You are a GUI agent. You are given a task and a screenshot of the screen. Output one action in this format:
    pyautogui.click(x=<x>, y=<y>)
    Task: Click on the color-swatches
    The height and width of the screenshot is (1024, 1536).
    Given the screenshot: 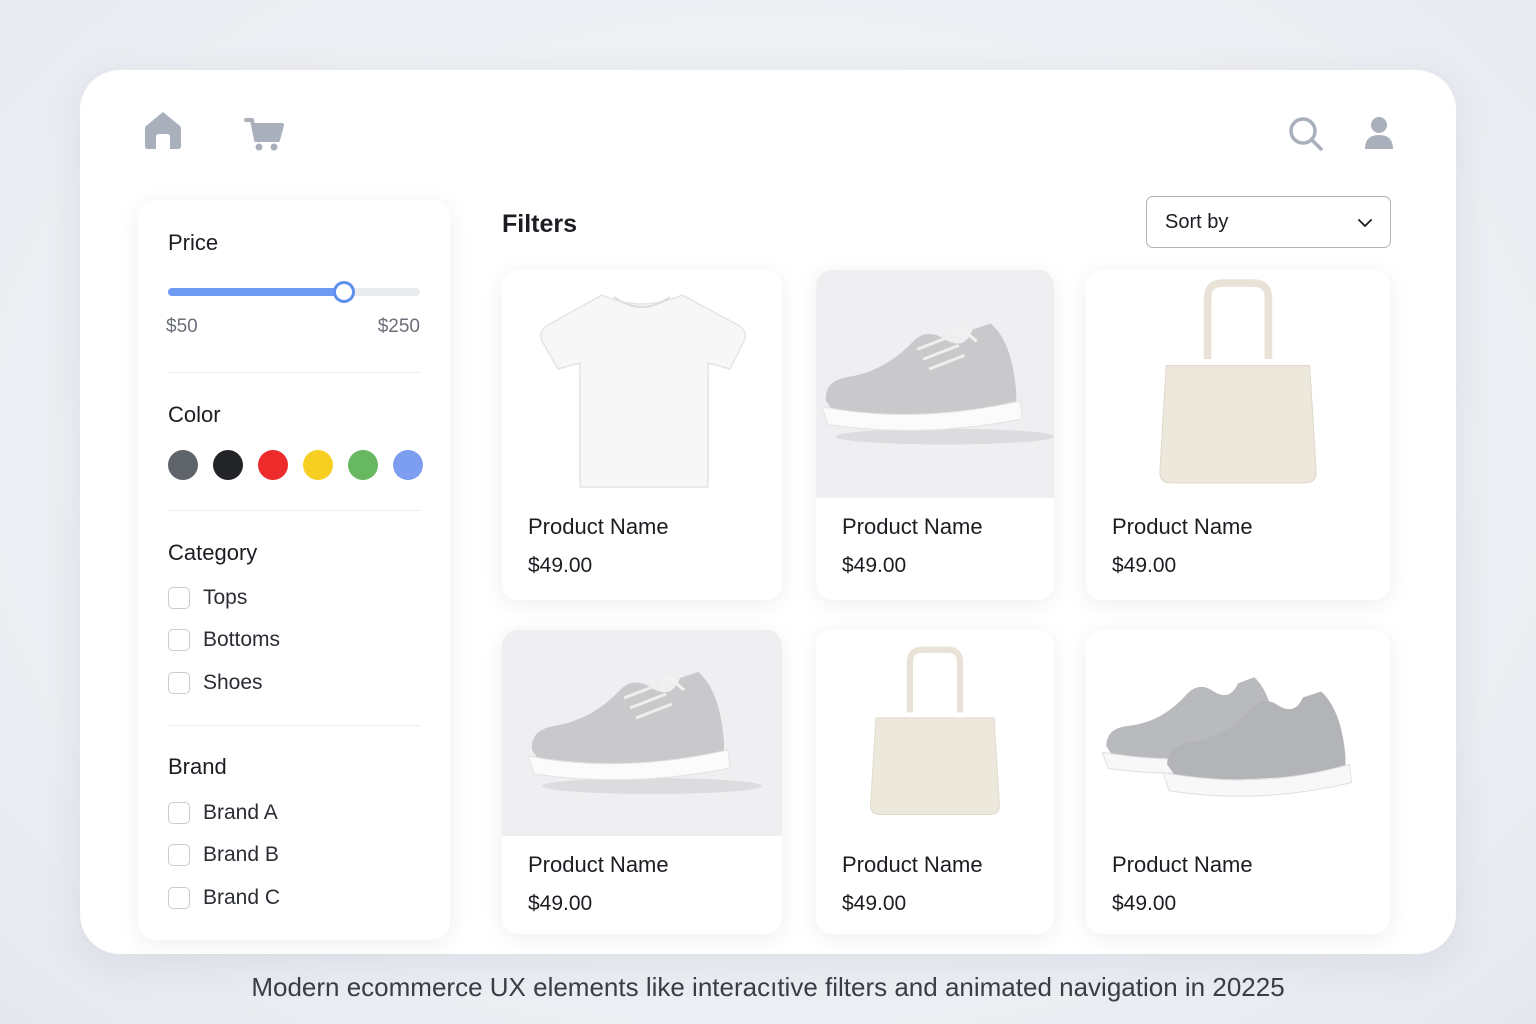 What is the action you would take?
    pyautogui.click(x=295, y=465)
    